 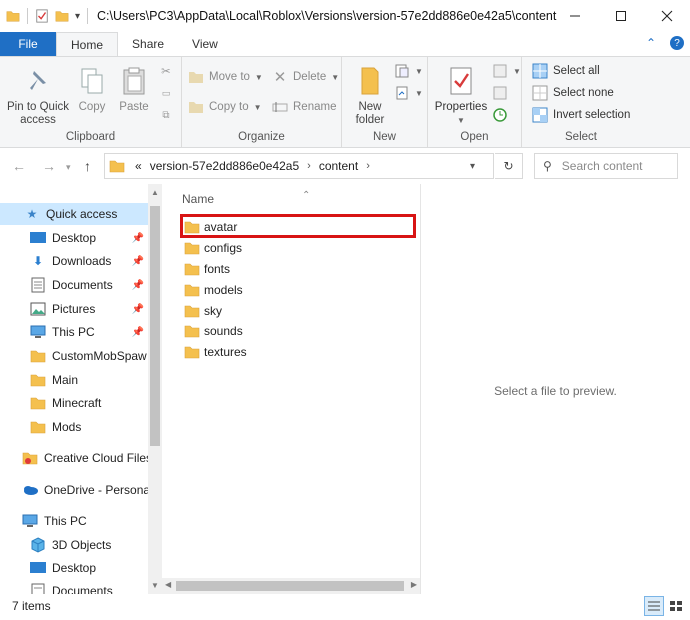 What do you see at coordinates (138, 166) in the screenshot?
I see `address-overflow: «` at bounding box center [138, 166].